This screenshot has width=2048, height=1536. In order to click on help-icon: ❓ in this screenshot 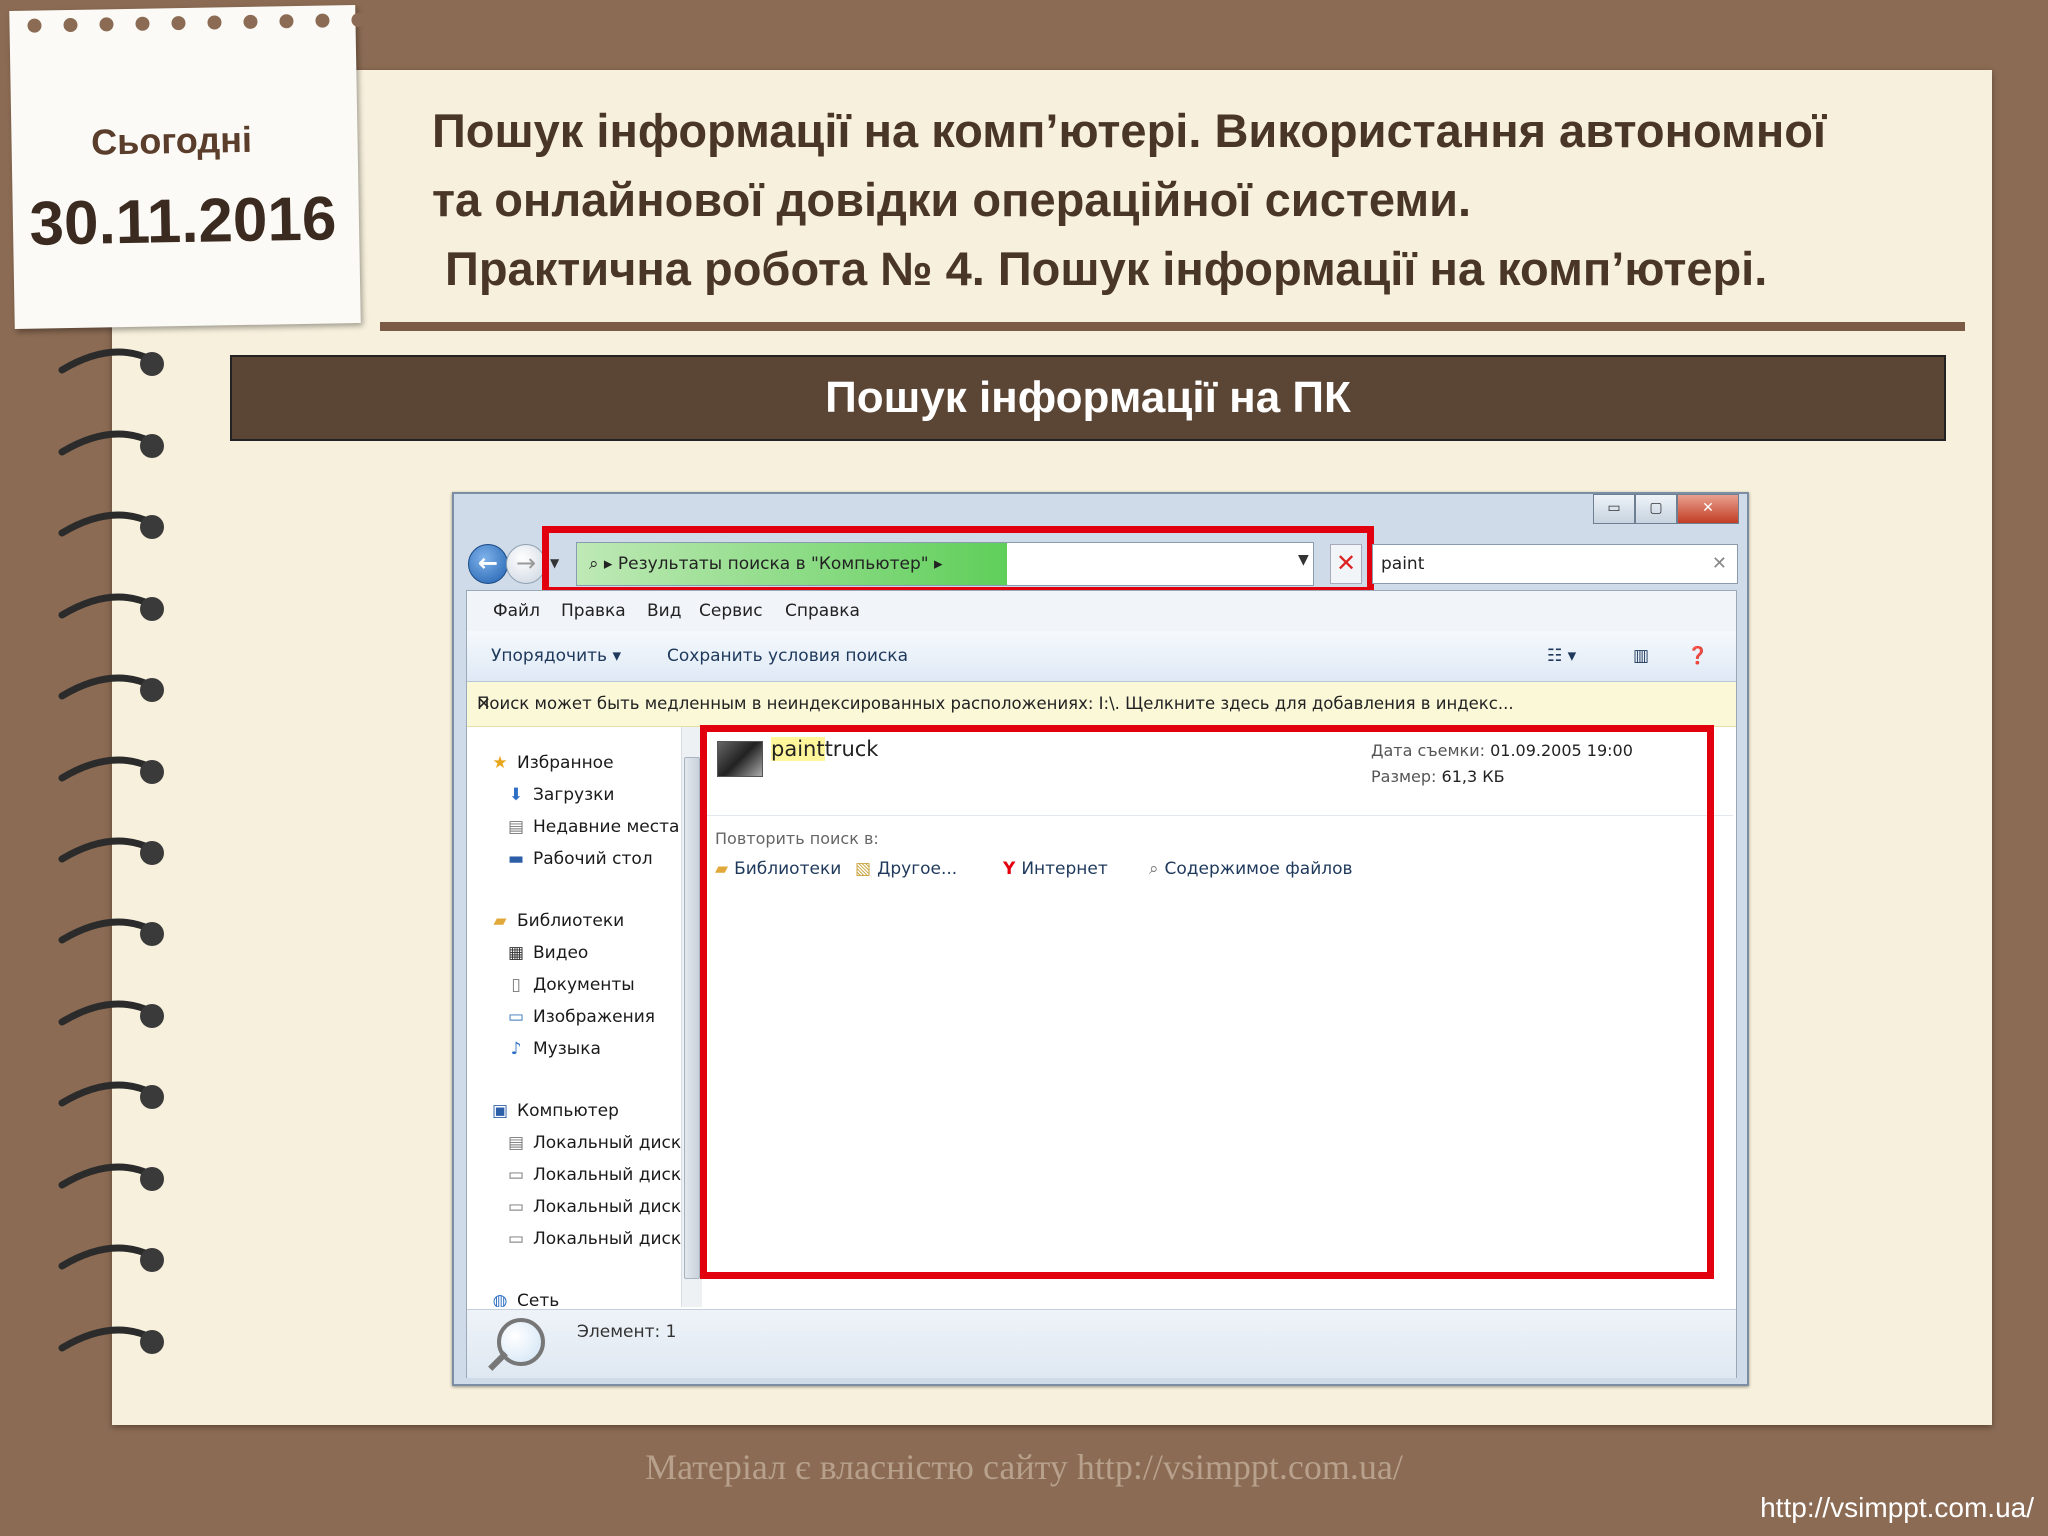, I will do `click(1697, 656)`.